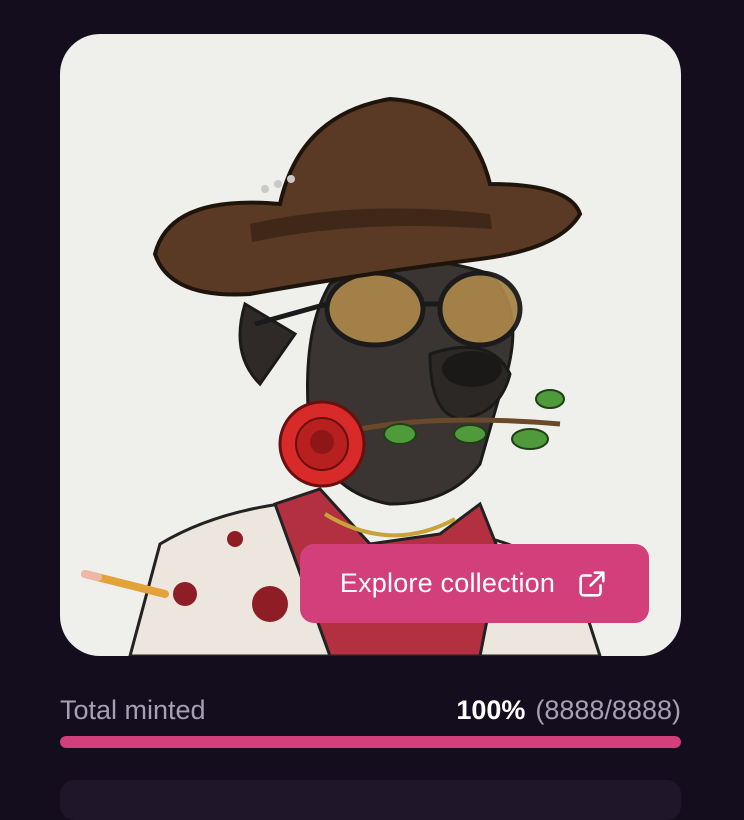 This screenshot has height=820, width=744. What do you see at coordinates (447, 583) in the screenshot?
I see `explore-collection-label: Explore collection` at bounding box center [447, 583].